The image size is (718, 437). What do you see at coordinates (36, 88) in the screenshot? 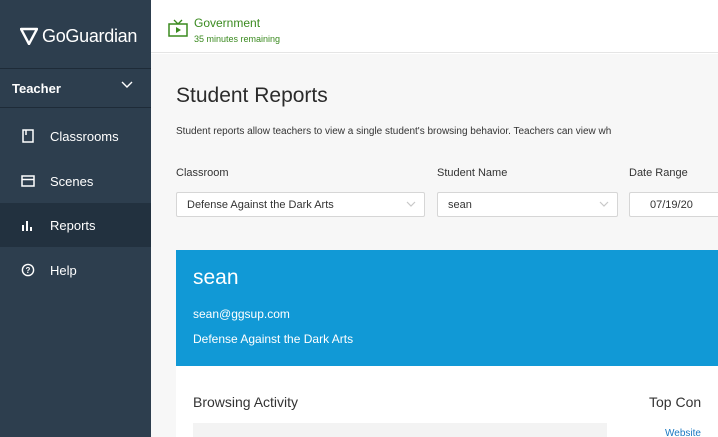
I see `role-label: Teacher` at bounding box center [36, 88].